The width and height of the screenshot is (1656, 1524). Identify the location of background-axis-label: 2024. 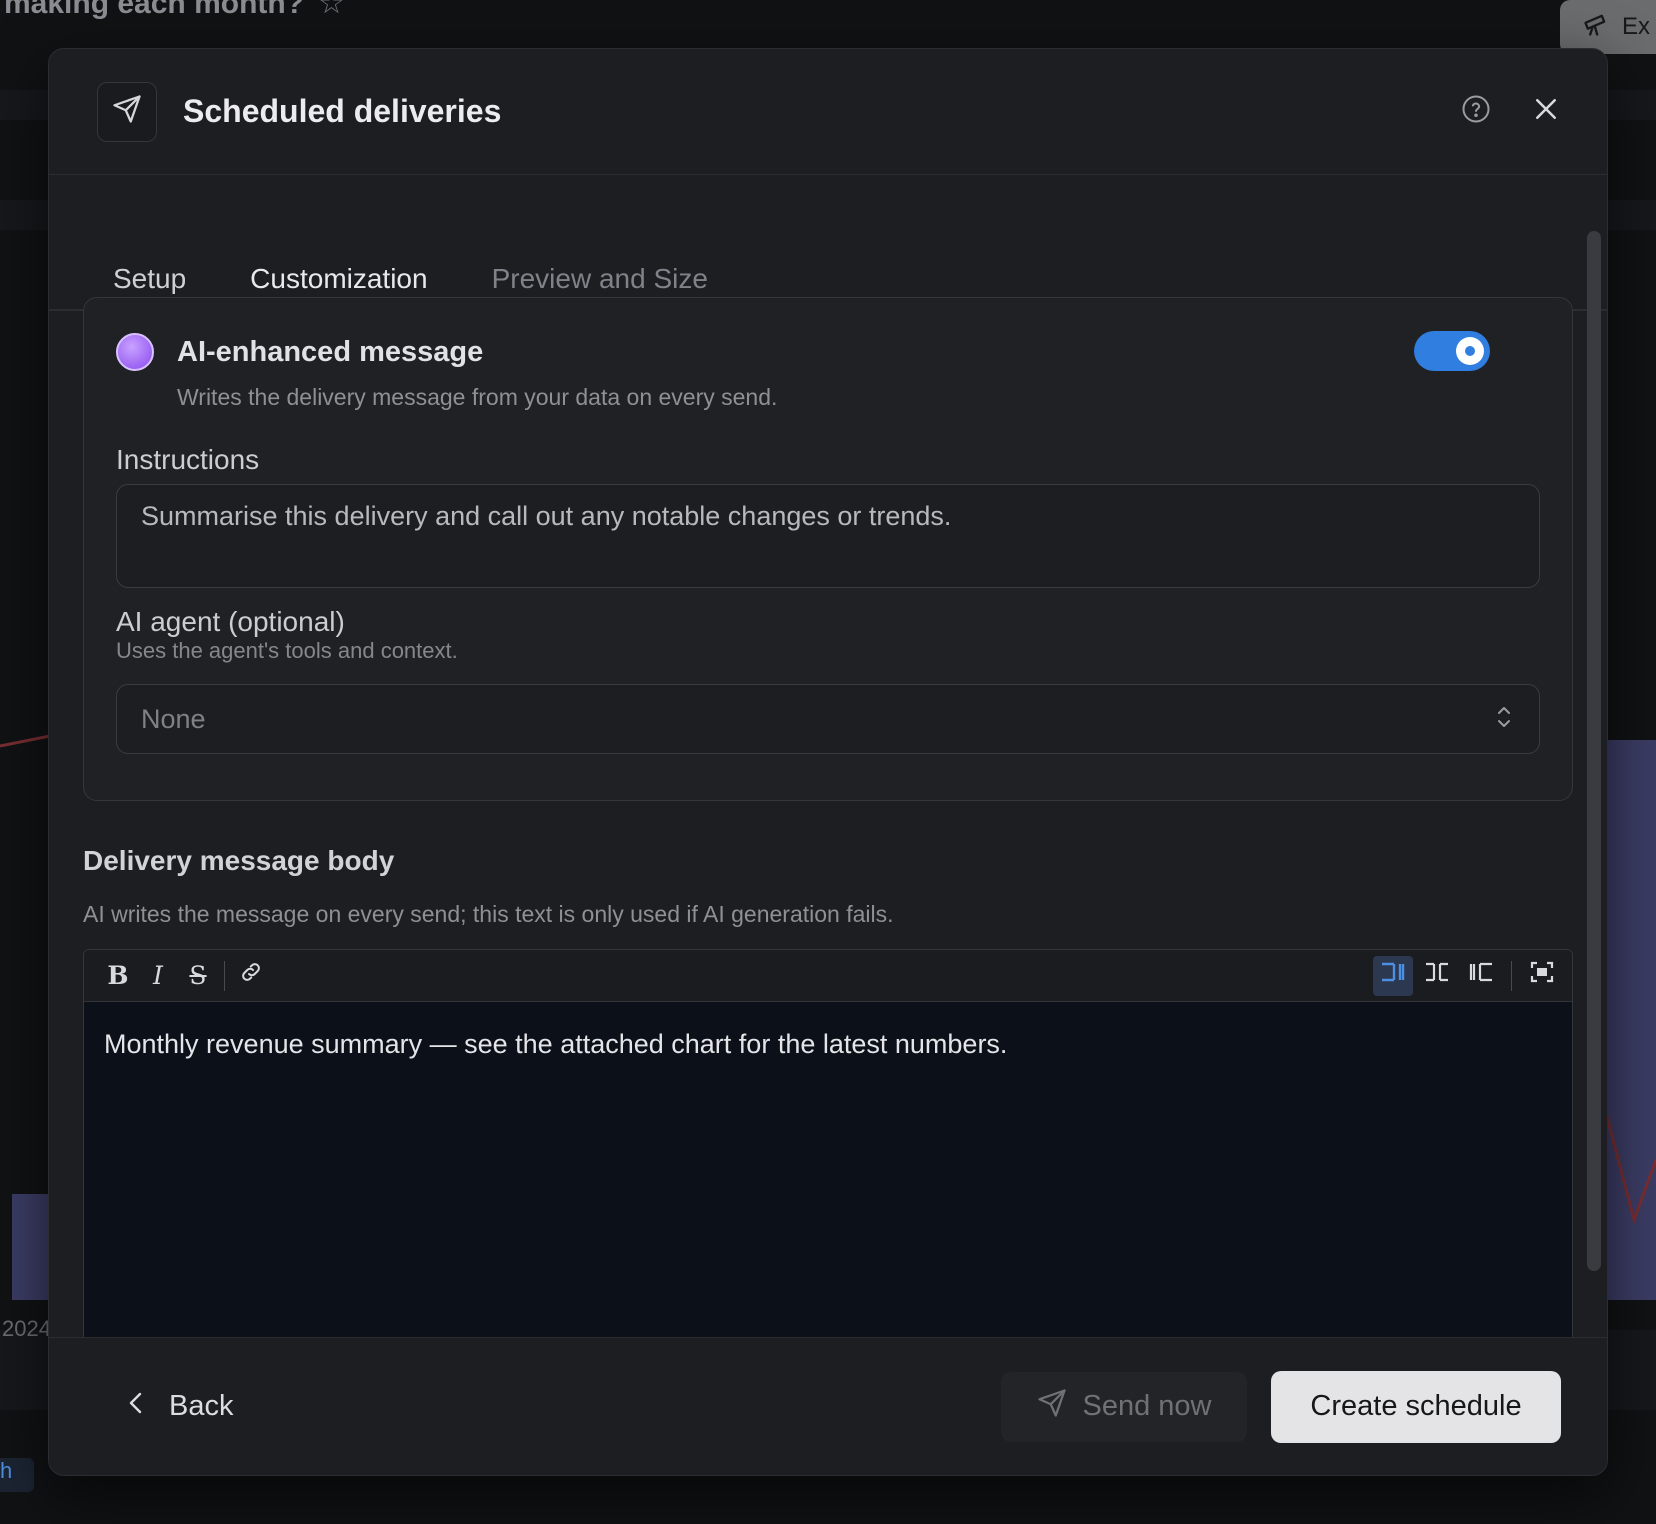
(26, 1328).